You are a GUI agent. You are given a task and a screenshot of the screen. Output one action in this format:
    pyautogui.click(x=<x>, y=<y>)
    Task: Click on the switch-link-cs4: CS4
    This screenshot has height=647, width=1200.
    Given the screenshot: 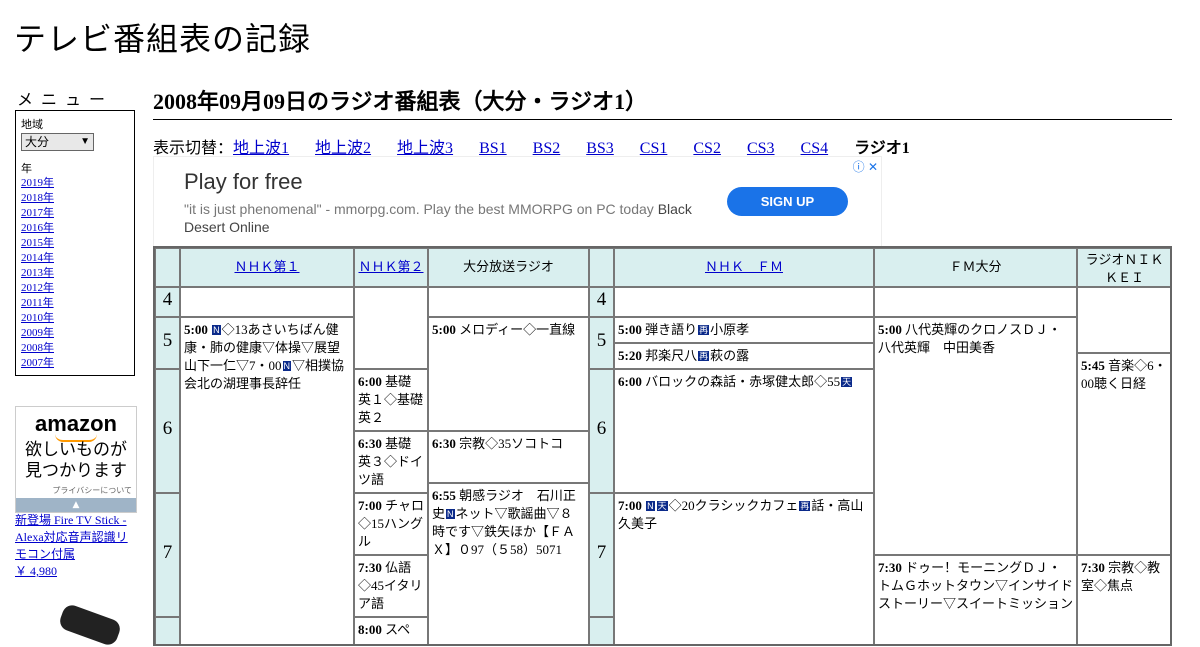 What is the action you would take?
    pyautogui.click(x=815, y=148)
    